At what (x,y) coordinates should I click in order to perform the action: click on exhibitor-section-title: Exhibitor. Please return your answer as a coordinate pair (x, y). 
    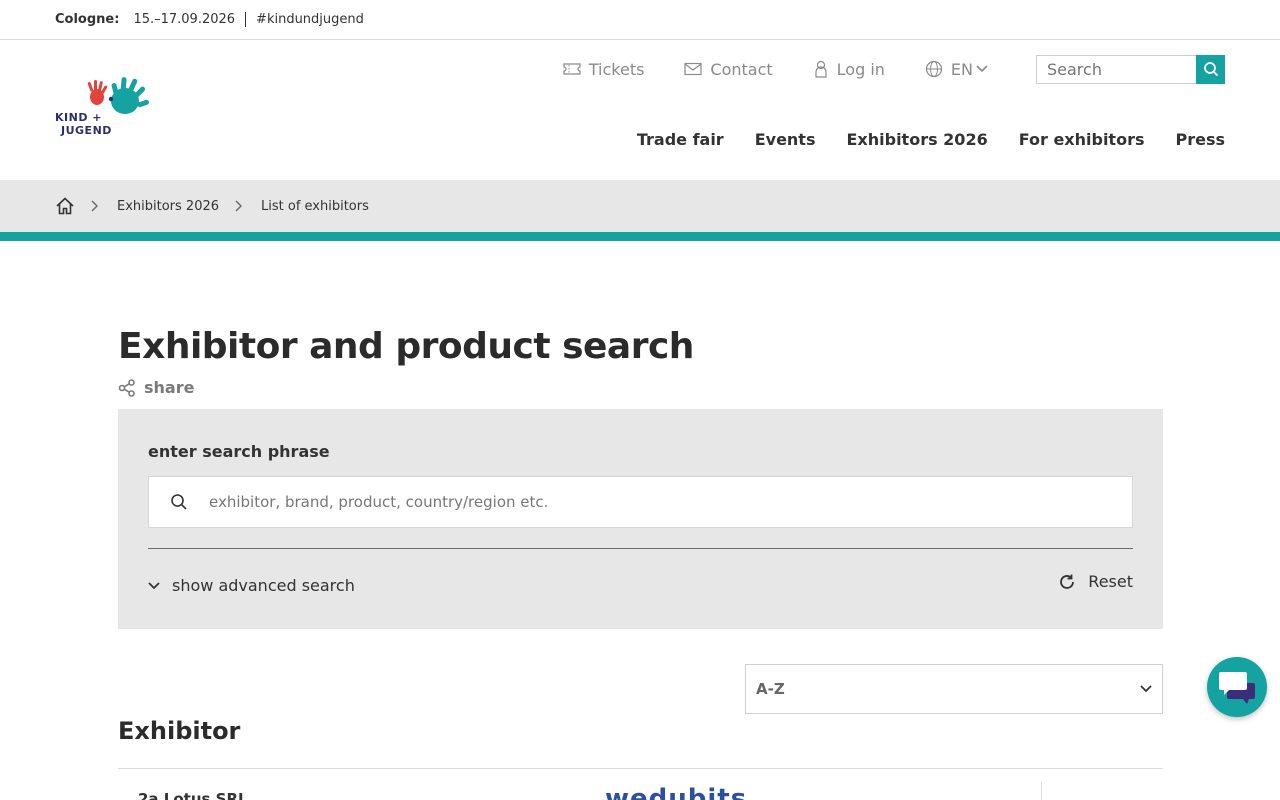
    Looking at the image, I should click on (179, 731).